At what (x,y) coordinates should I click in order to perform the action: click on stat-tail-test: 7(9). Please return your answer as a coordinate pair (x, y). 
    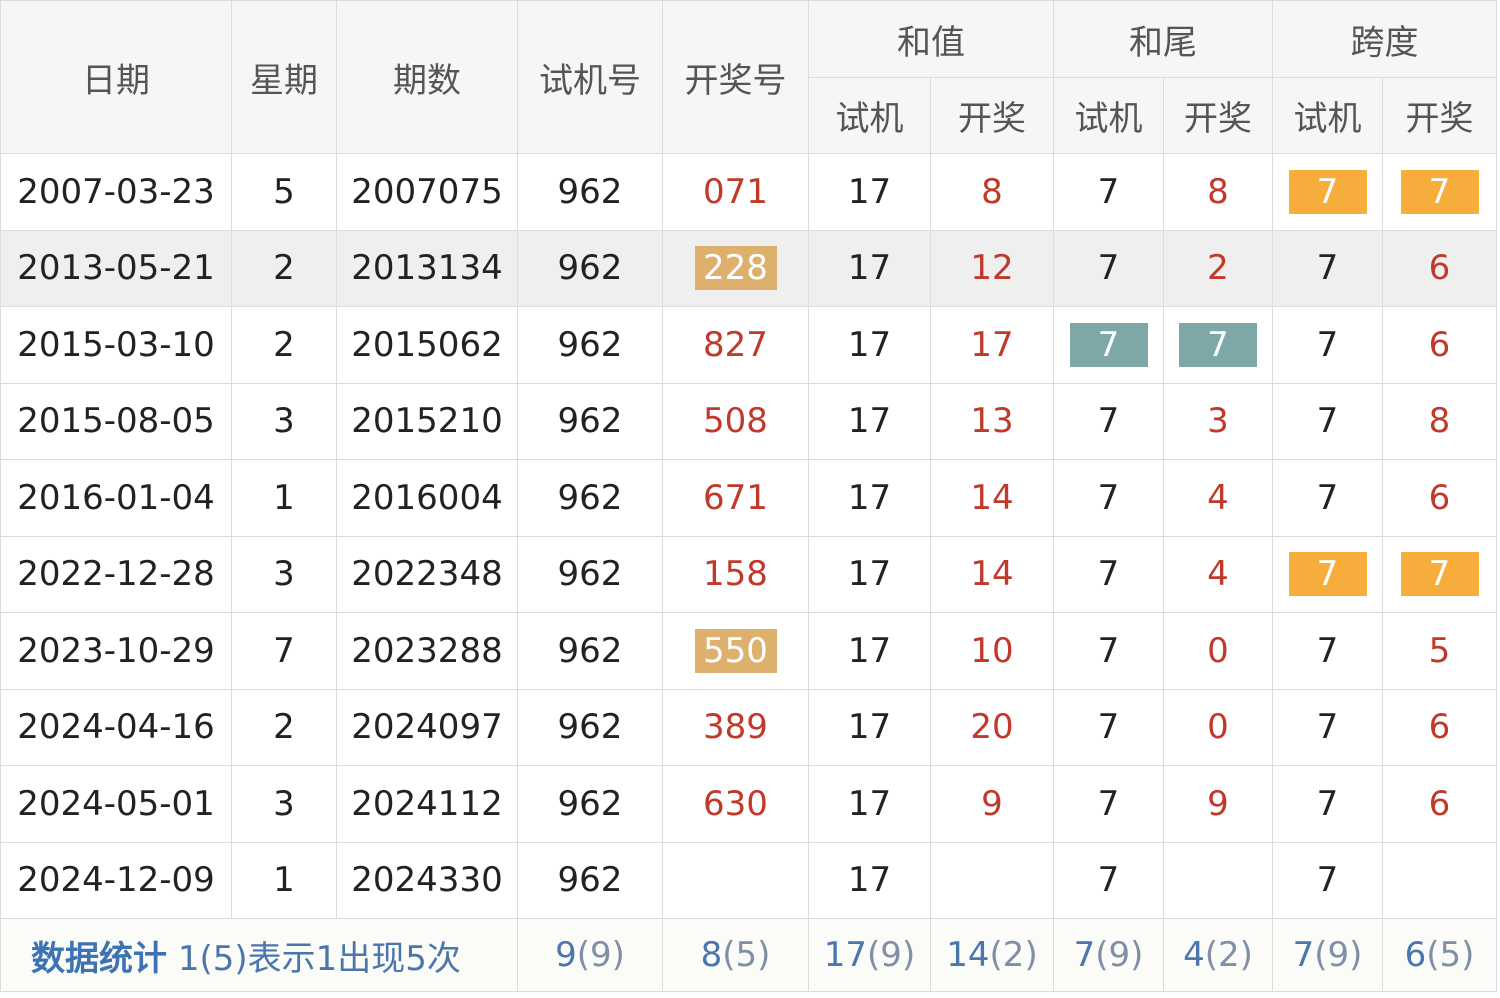
    Looking at the image, I should click on (1108, 955).